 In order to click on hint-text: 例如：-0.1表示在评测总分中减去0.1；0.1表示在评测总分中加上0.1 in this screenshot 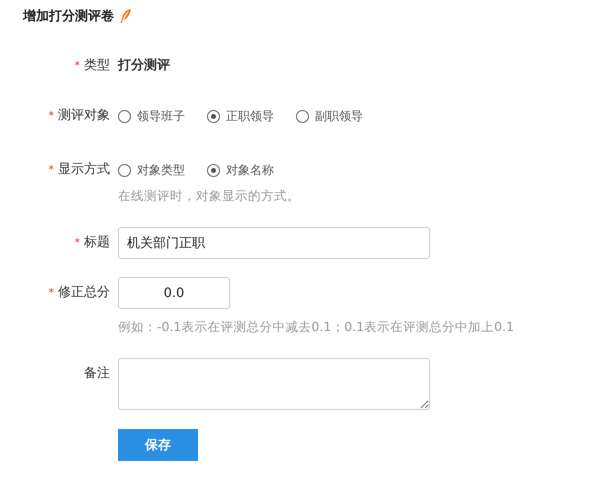, I will do `click(317, 327)`.